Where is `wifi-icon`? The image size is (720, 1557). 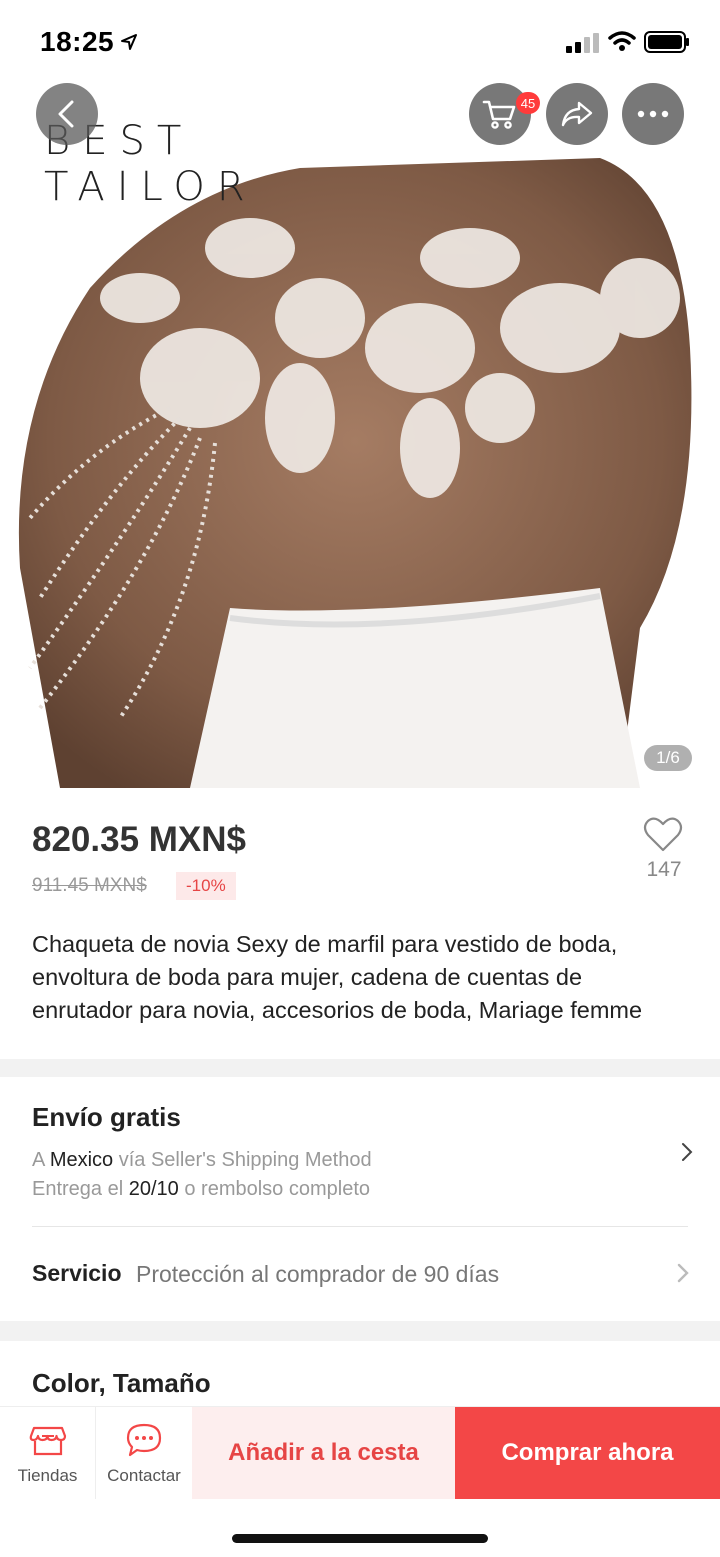
wifi-icon is located at coordinates (622, 41).